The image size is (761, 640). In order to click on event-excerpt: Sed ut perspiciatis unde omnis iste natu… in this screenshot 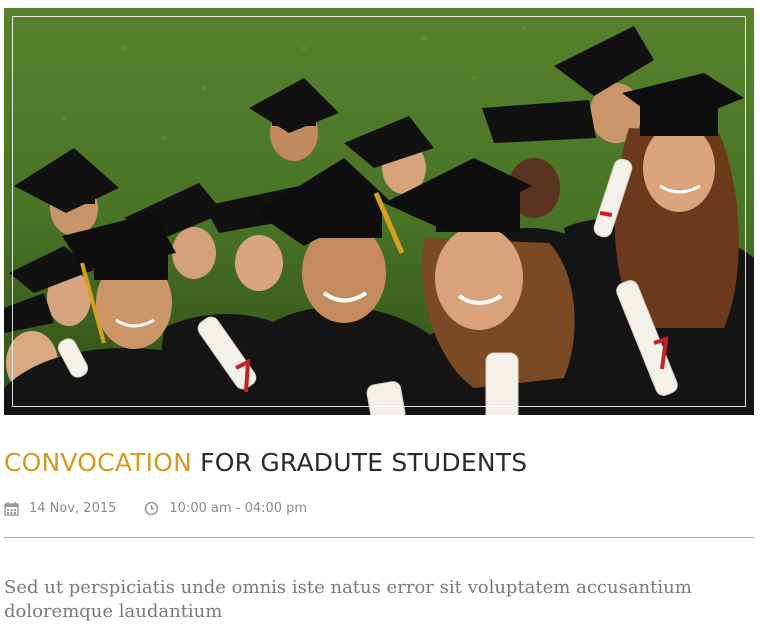, I will do `click(348, 599)`.